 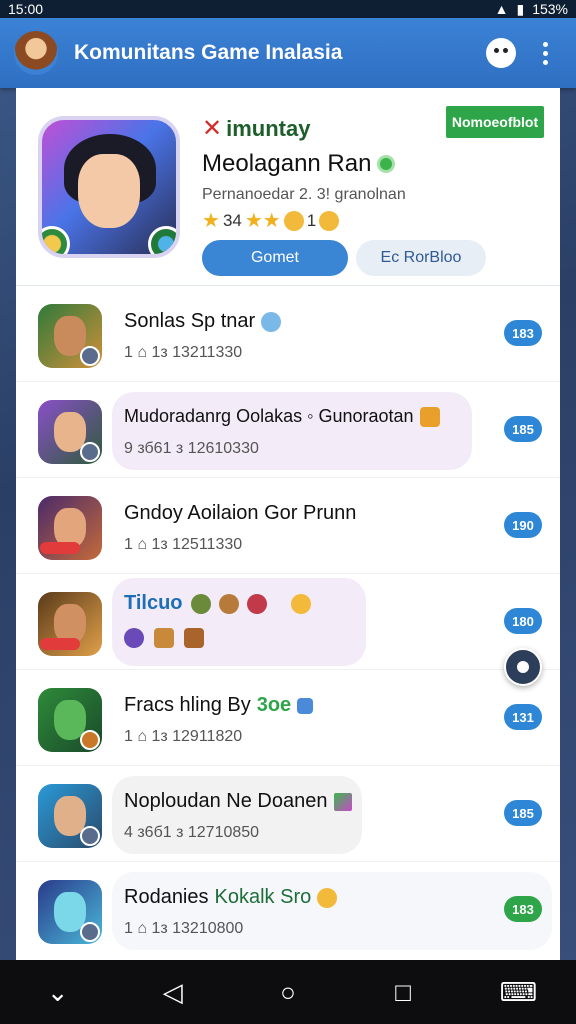 What do you see at coordinates (523, 717) in the screenshot?
I see `unread-badge: 131` at bounding box center [523, 717].